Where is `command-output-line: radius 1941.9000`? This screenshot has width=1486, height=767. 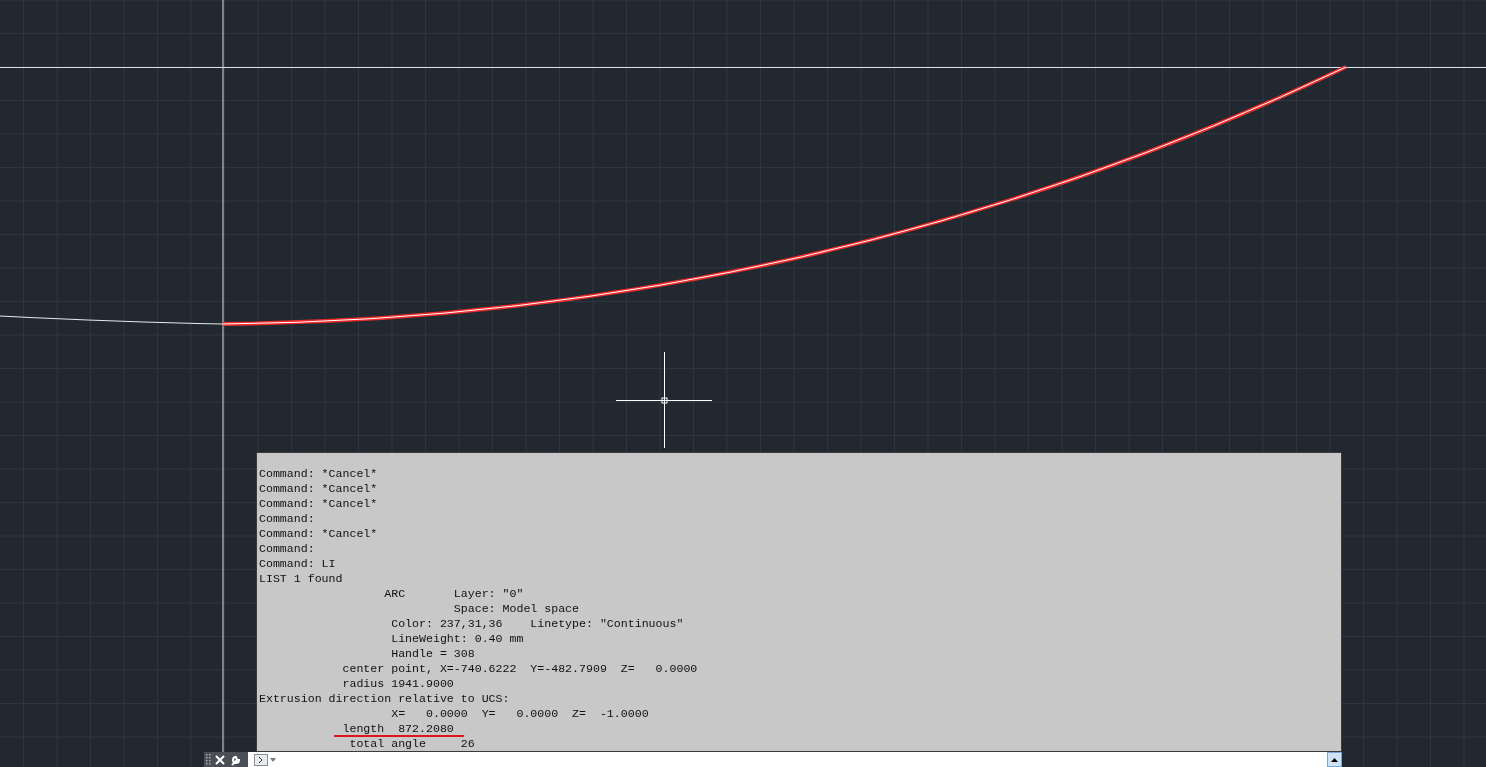 command-output-line: radius 1941.9000 is located at coordinates (397, 683).